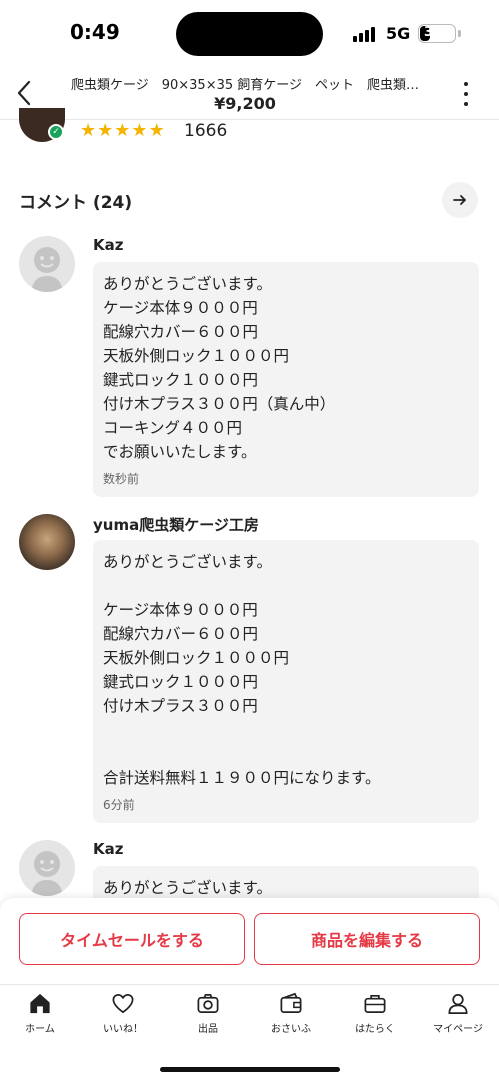 The height and width of the screenshot is (1080, 499). I want to click on more-options-button, so click(466, 94).